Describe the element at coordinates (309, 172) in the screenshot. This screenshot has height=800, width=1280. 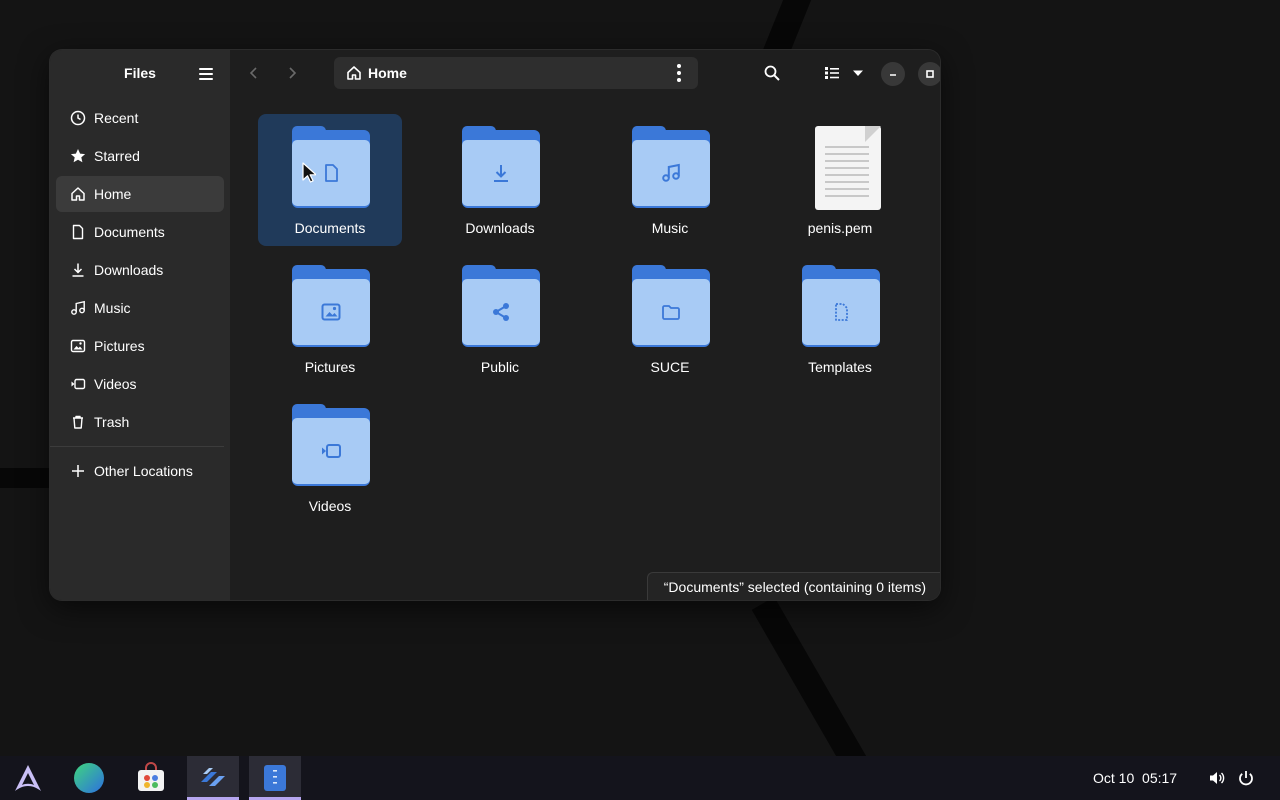
I see `mouse-cursor-icon` at that location.